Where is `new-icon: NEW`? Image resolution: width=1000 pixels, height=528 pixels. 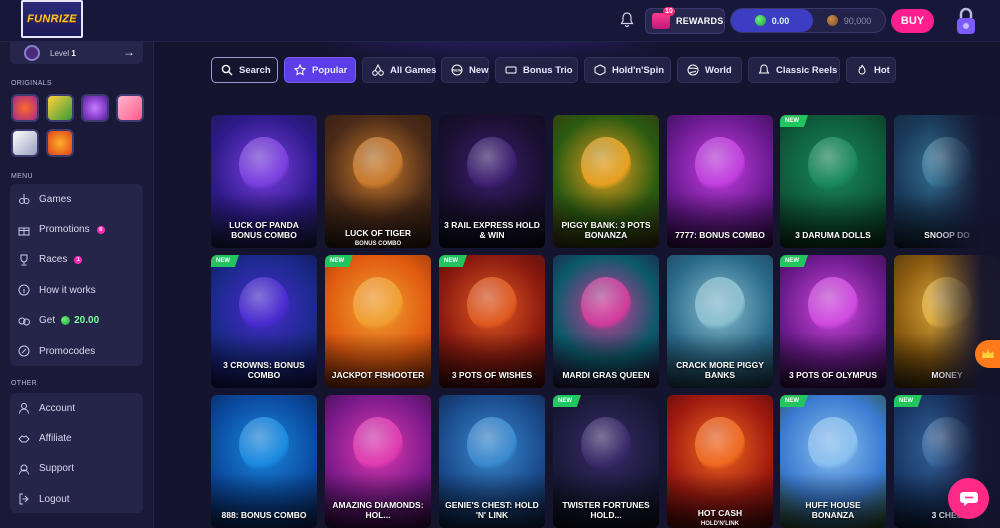
new-icon: NEW is located at coordinates (457, 70).